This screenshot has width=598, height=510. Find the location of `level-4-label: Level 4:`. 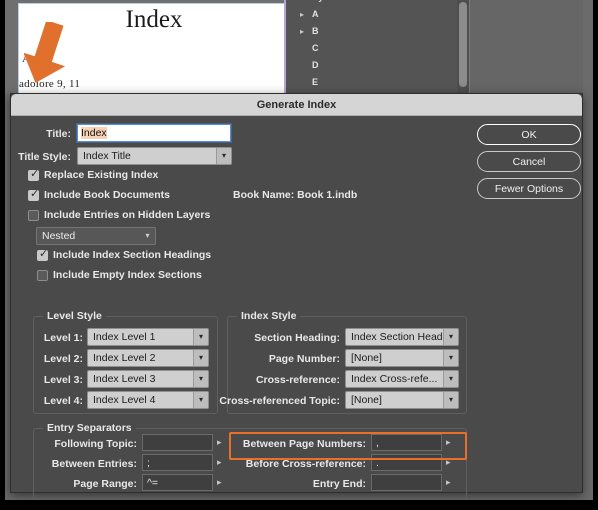

level-4-label: Level 4: is located at coordinates (63, 401).